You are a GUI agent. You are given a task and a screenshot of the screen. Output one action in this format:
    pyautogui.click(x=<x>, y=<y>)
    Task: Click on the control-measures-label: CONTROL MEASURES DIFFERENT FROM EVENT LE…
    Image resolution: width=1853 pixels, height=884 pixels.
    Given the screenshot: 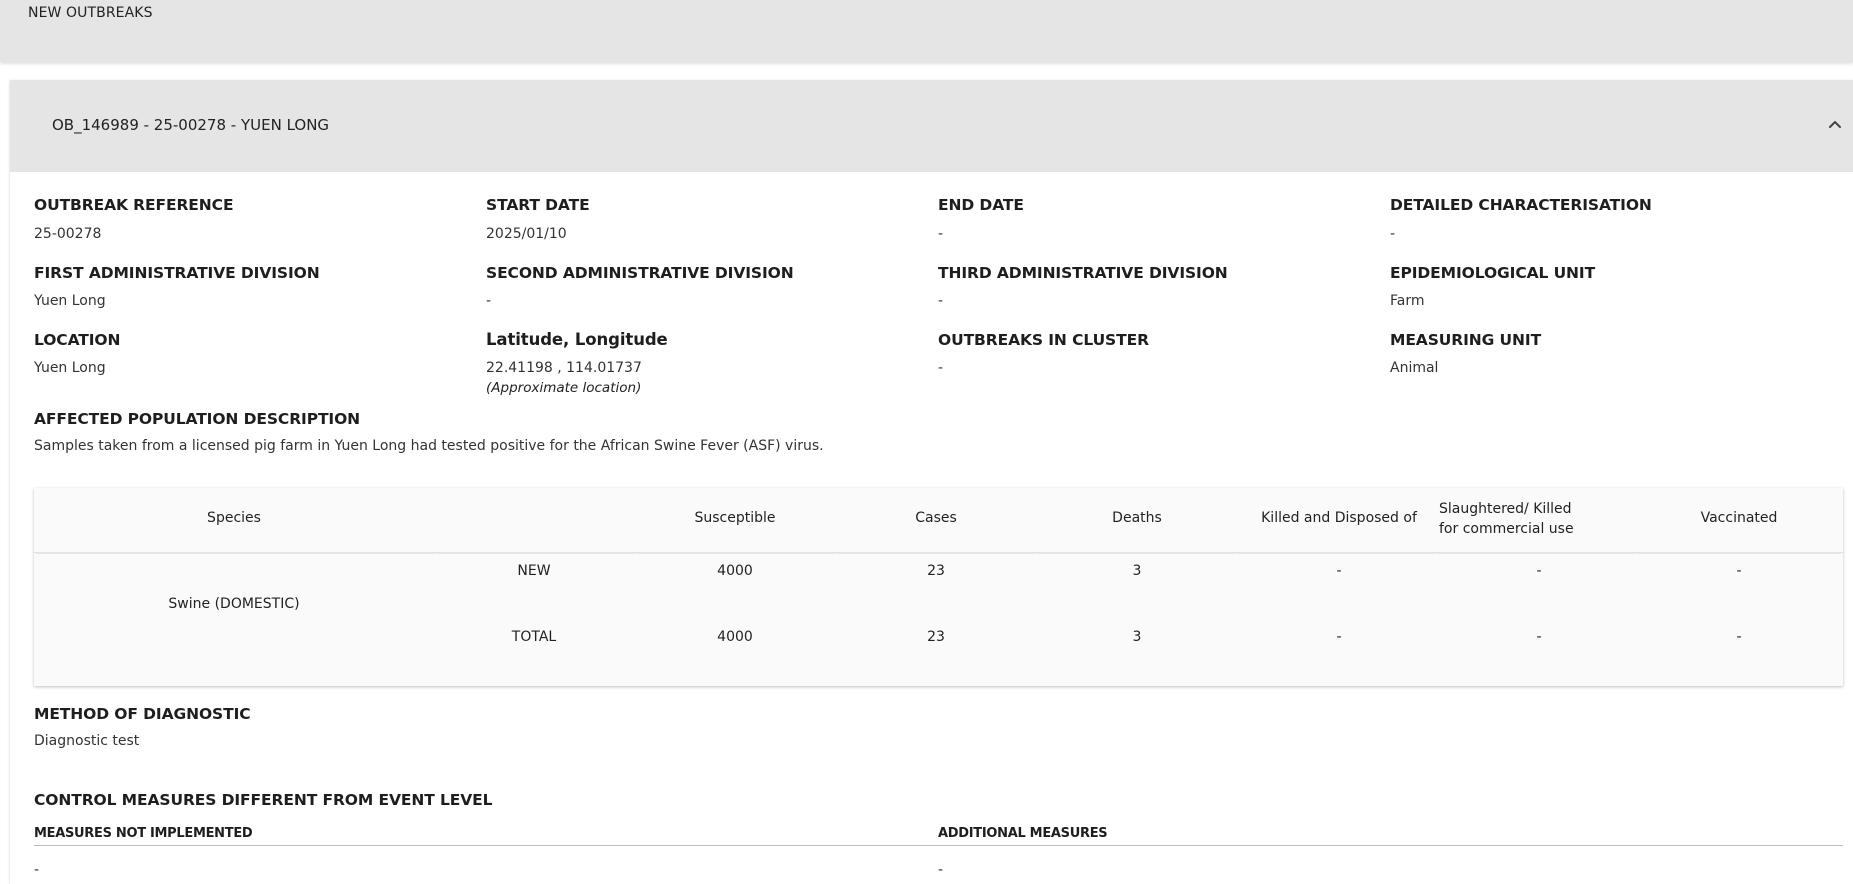 What is the action you would take?
    pyautogui.click(x=263, y=800)
    